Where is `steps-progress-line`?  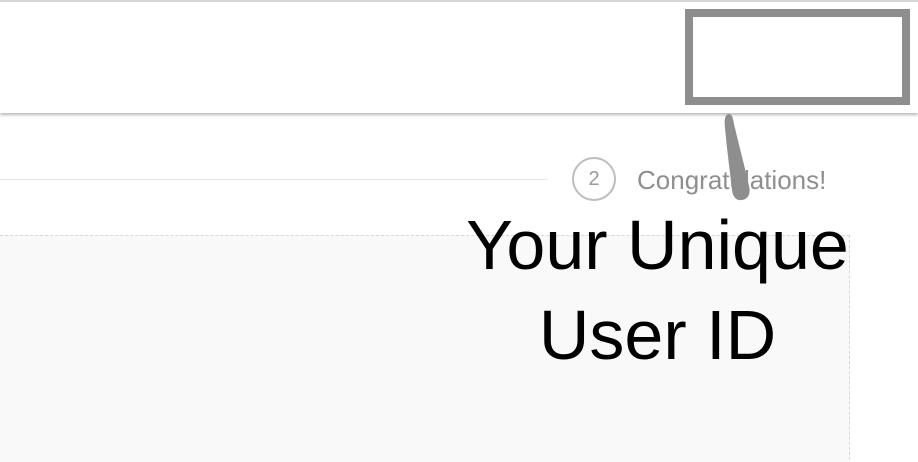 steps-progress-line is located at coordinates (274, 179).